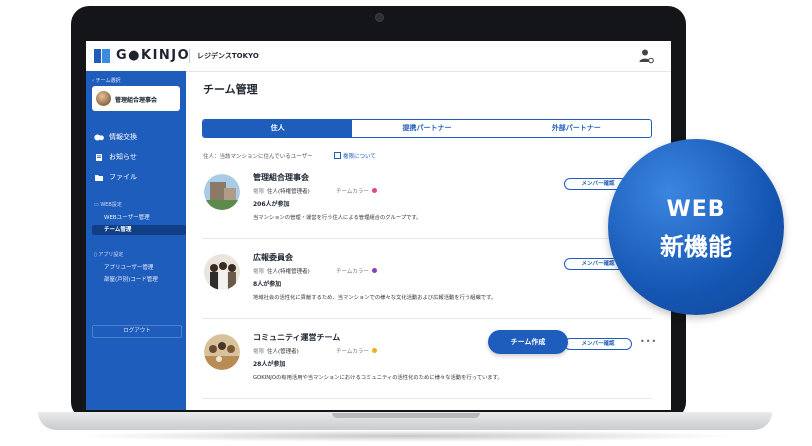  Describe the element at coordinates (405, 436) in the screenshot. I see `laptop-shadow` at that location.